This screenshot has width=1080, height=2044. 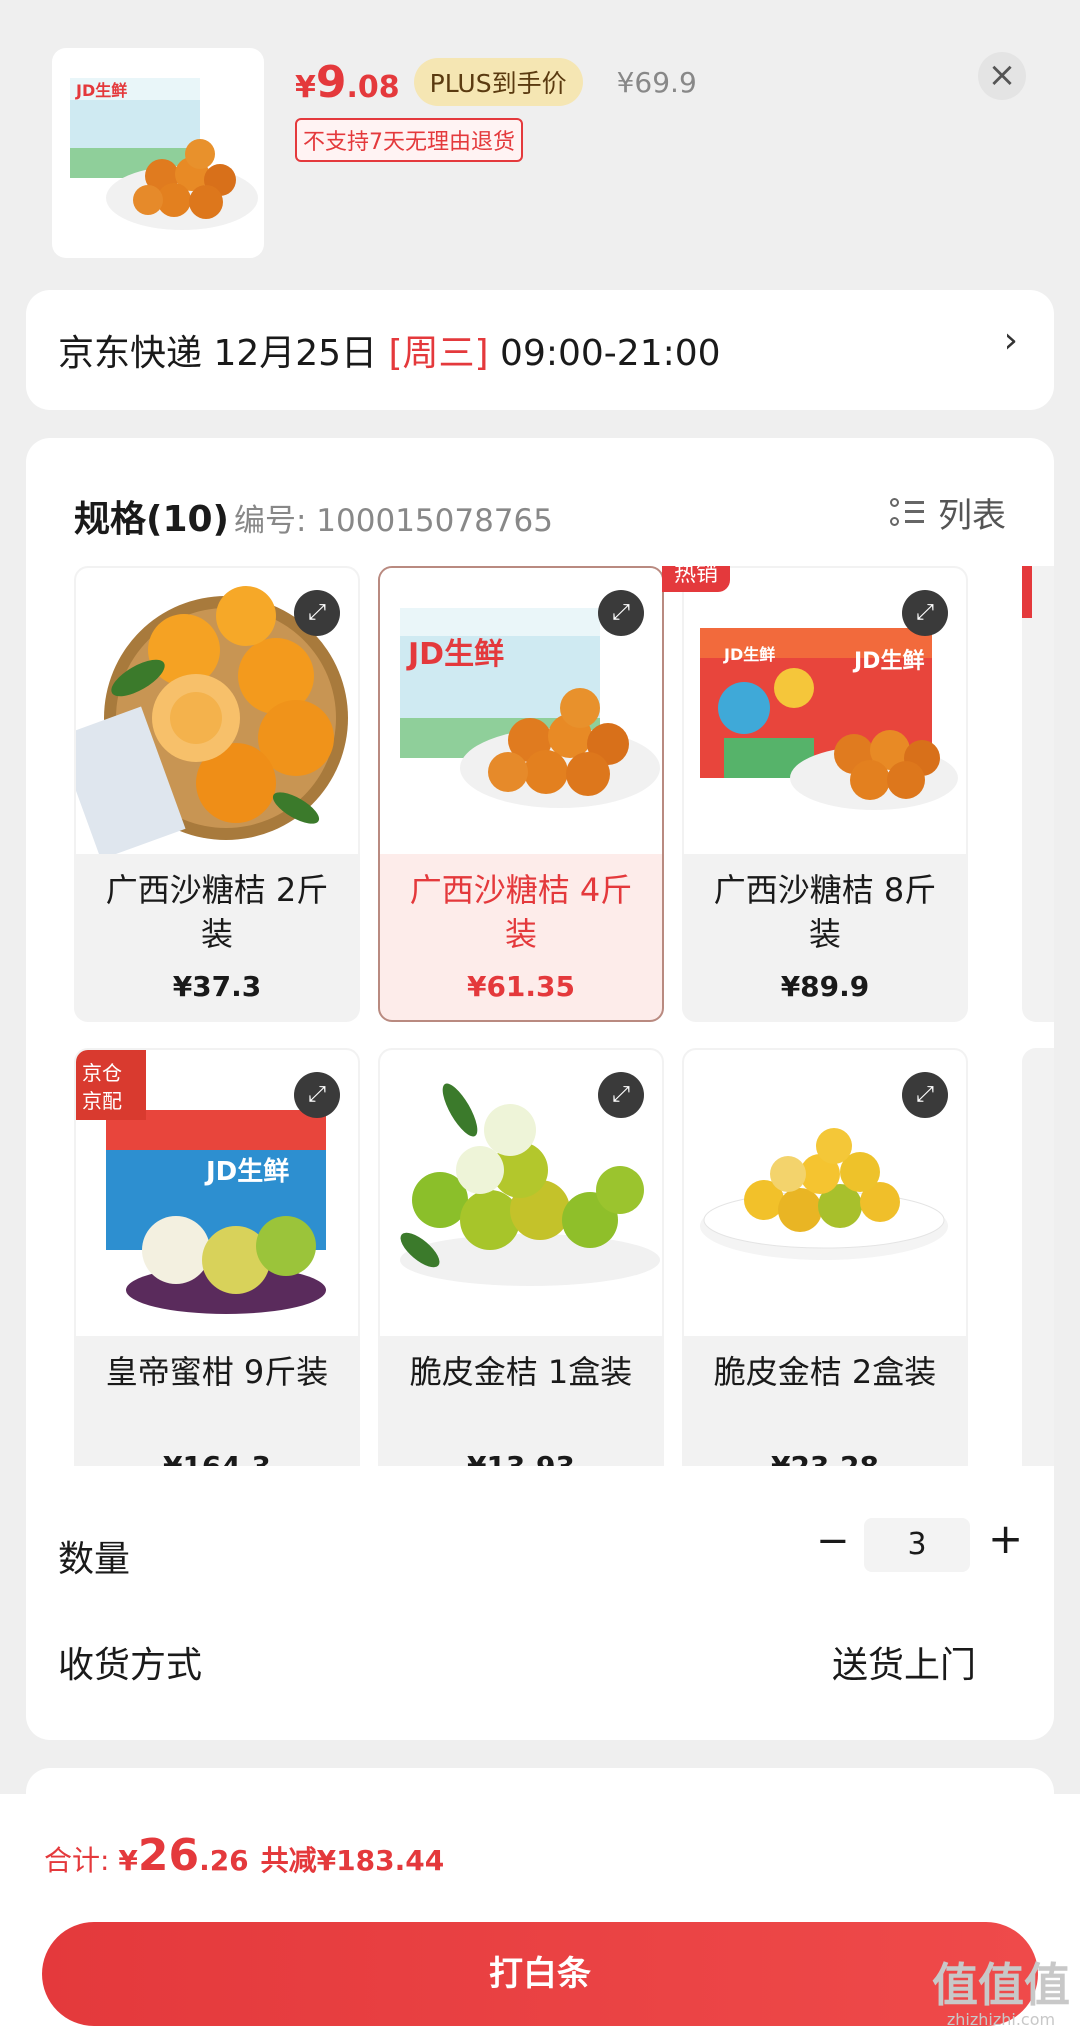 I want to click on total-saving: 共减¥183.44, so click(x=352, y=1860).